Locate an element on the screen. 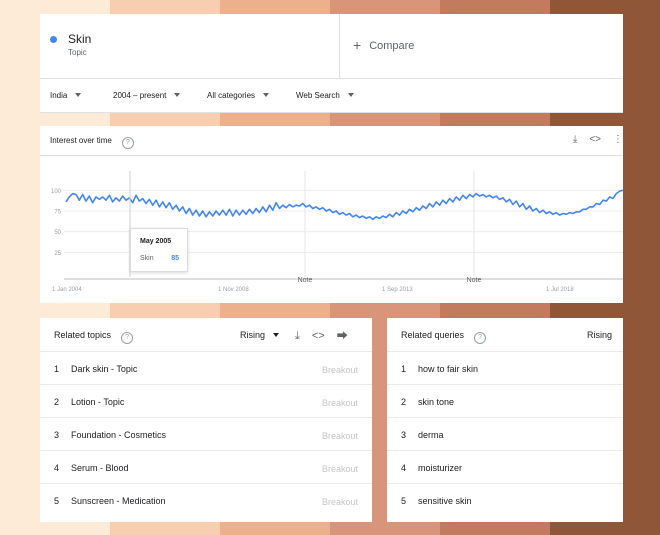 This screenshot has width=660, height=535. interest-toolbar: ⤓ <> ⋮ is located at coordinates (592, 139).